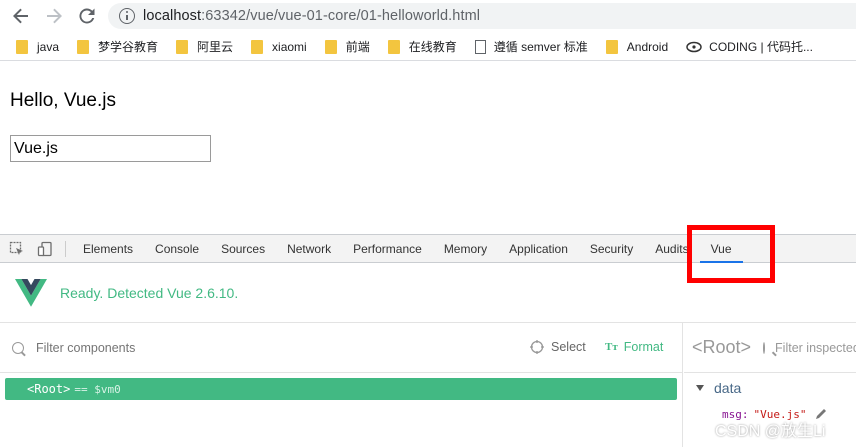  I want to click on root-component-row: <Root> == $vm0, so click(341, 389).